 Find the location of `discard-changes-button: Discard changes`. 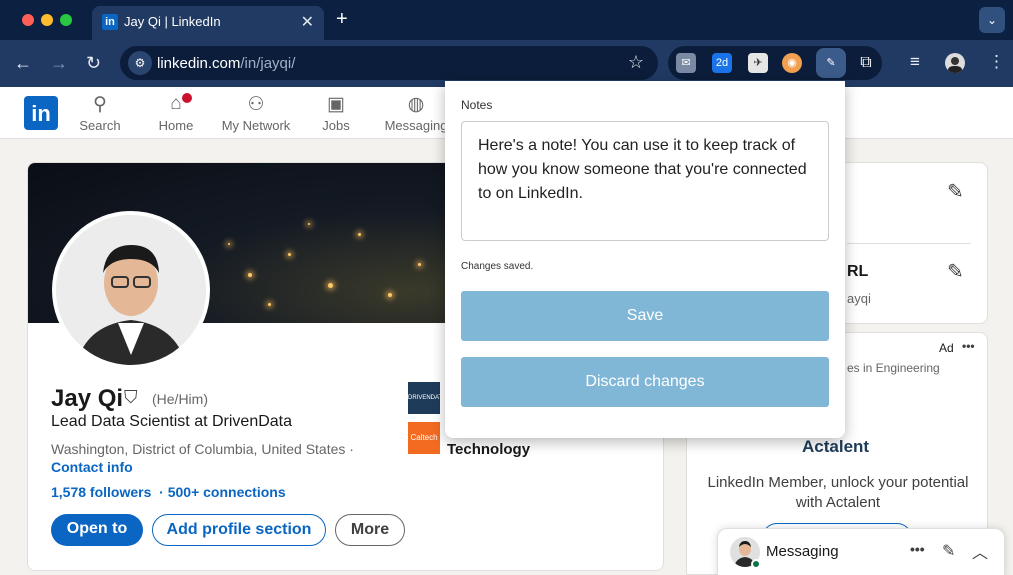

discard-changes-button: Discard changes is located at coordinates (645, 382).